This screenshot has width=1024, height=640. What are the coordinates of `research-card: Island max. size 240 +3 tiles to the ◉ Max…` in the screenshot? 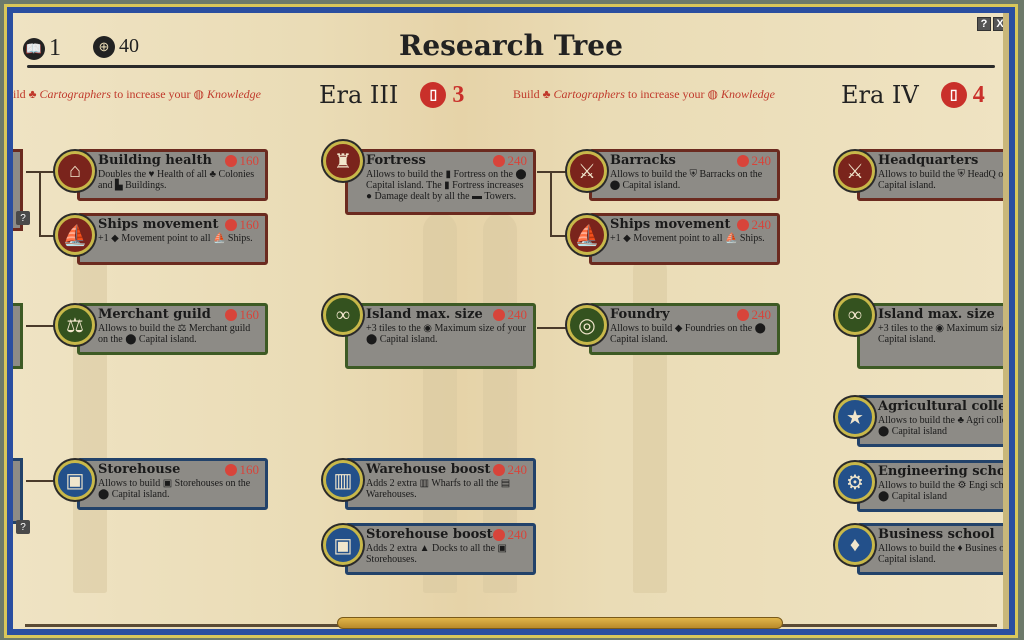 It's located at (440, 336).